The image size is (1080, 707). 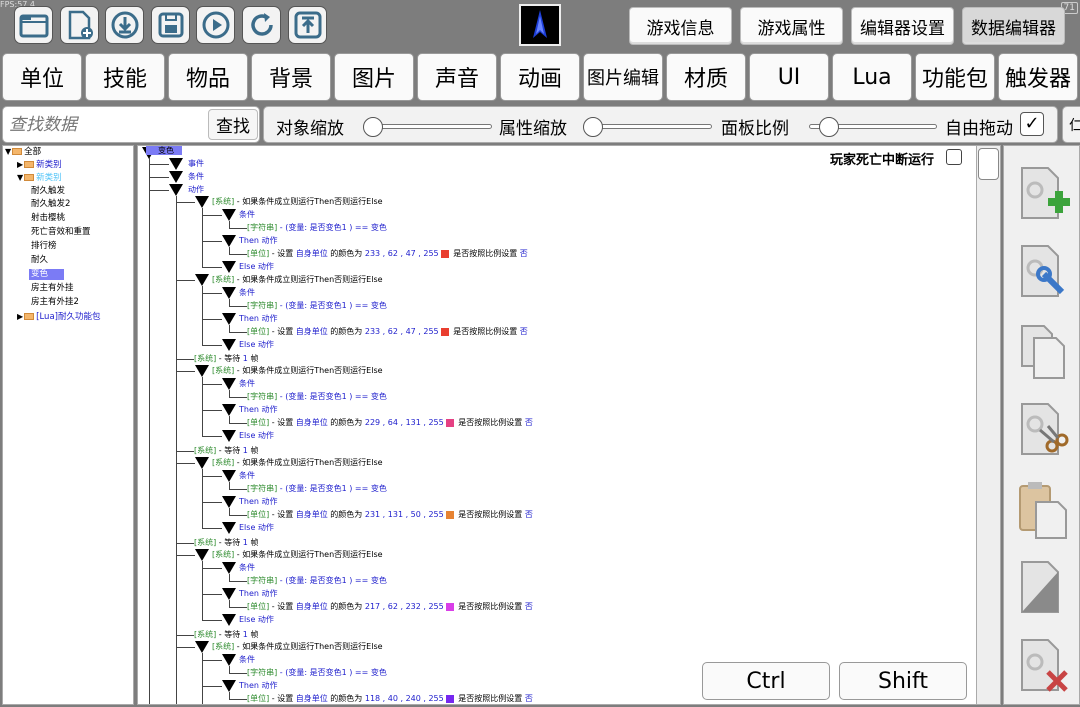 What do you see at coordinates (52, 288) in the screenshot?
I see `tree-leaf: 房主有外挂` at bounding box center [52, 288].